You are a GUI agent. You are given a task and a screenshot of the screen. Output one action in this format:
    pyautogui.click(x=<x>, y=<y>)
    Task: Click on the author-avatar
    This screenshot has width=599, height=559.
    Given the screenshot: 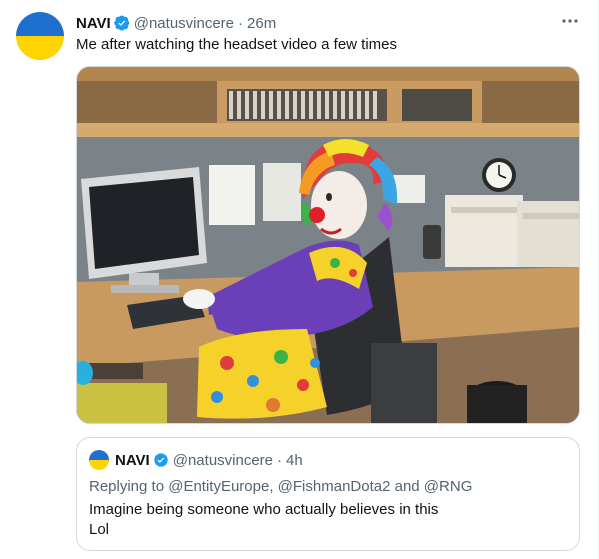 What is the action you would take?
    pyautogui.click(x=40, y=36)
    